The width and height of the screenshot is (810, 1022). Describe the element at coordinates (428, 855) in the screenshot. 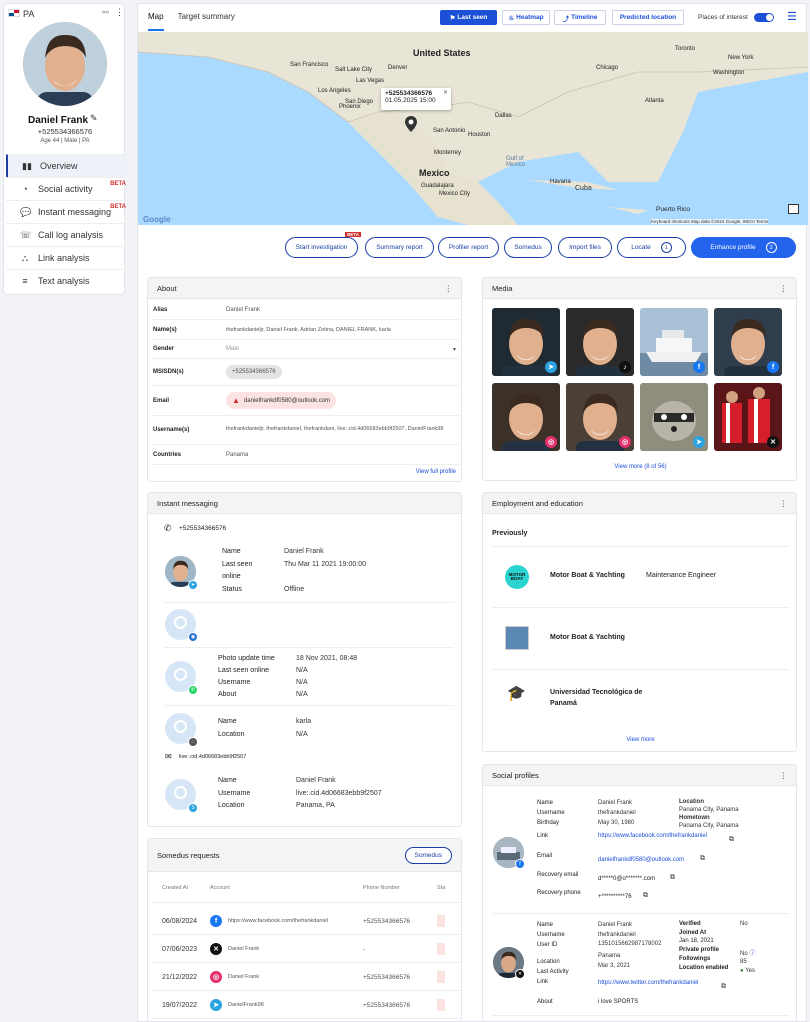

I see `somedus-request-button: Somedus` at that location.